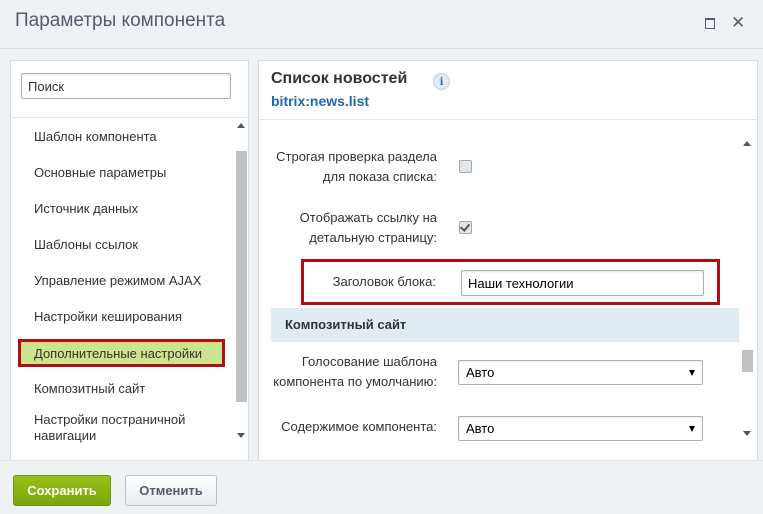 This screenshot has width=763, height=514. Describe the element at coordinates (124, 317) in the screenshot. I see `sidebar-item-caching: Настройки кеширования` at that location.